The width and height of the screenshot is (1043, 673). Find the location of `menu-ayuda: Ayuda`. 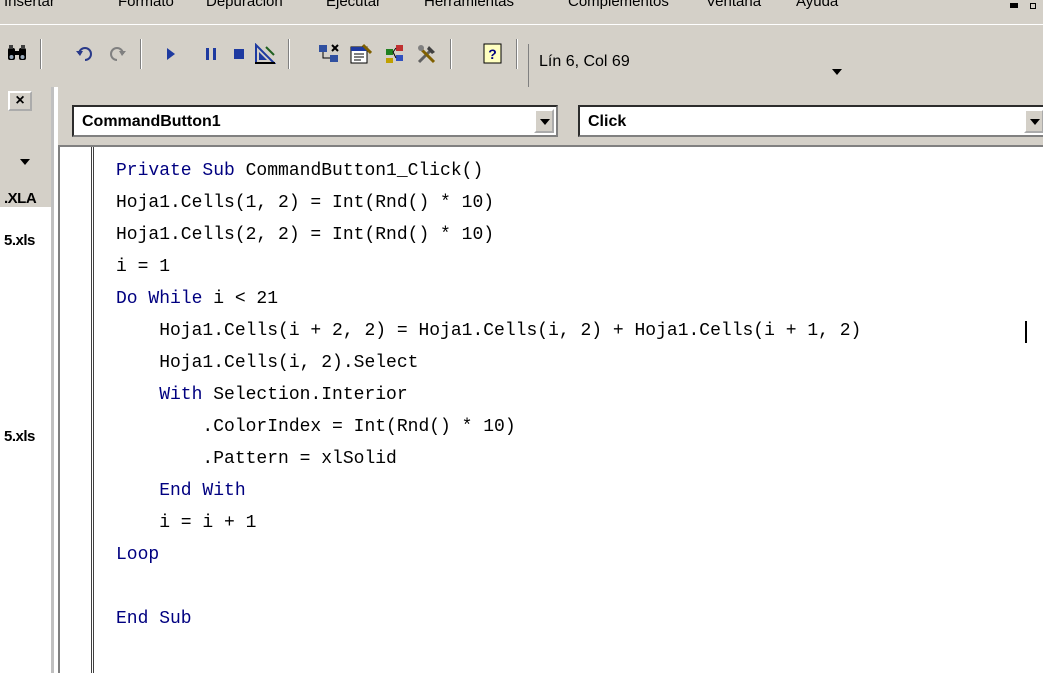

menu-ayuda: Ayuda is located at coordinates (817, 5).